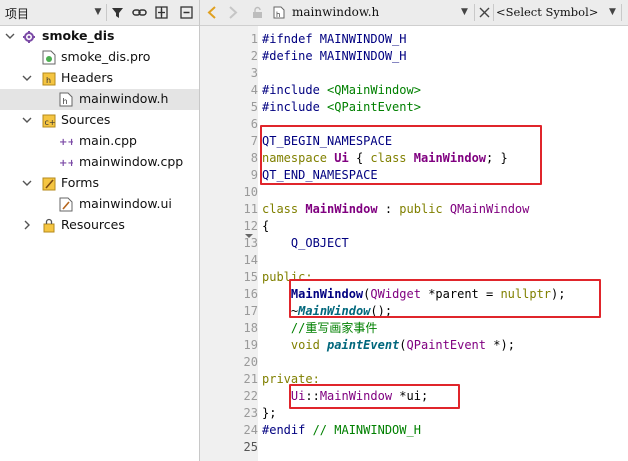  What do you see at coordinates (17, 14) in the screenshot?
I see `pane-title: 项目` at bounding box center [17, 14].